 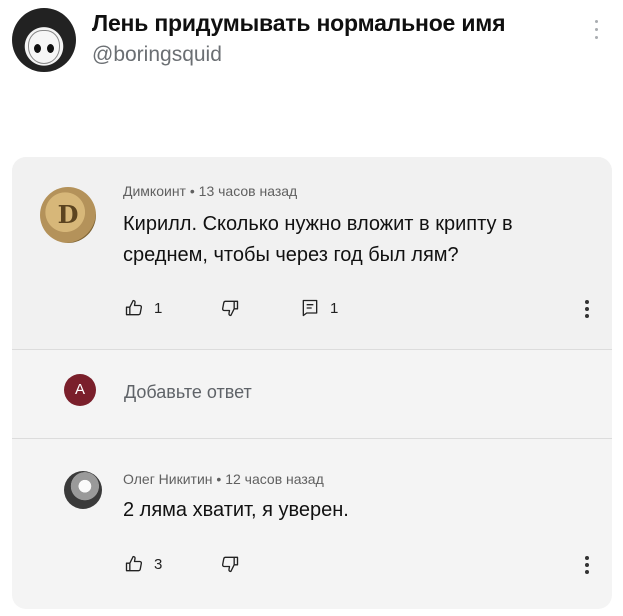 What do you see at coordinates (248, 191) in the screenshot?
I see `comment-time: 13 часов назад` at bounding box center [248, 191].